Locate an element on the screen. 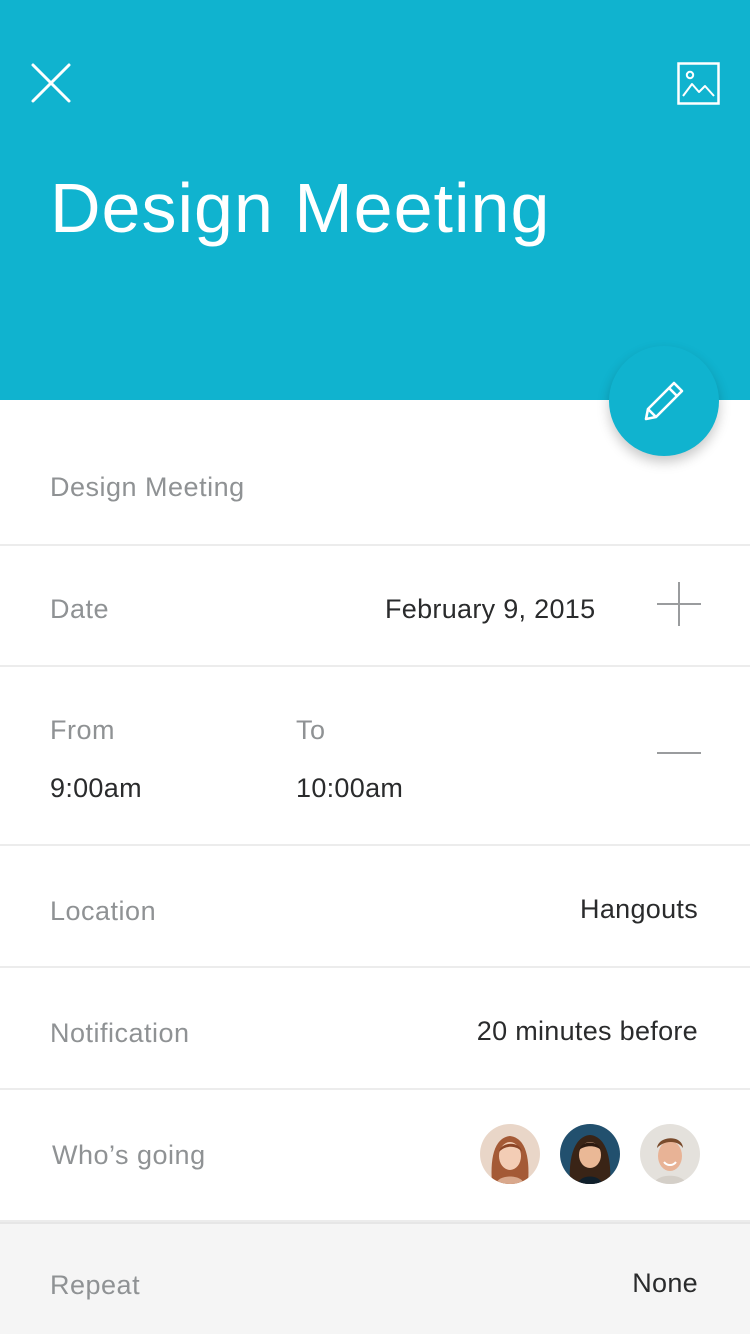  repeat-row: Repeat None is located at coordinates (375, 1278).